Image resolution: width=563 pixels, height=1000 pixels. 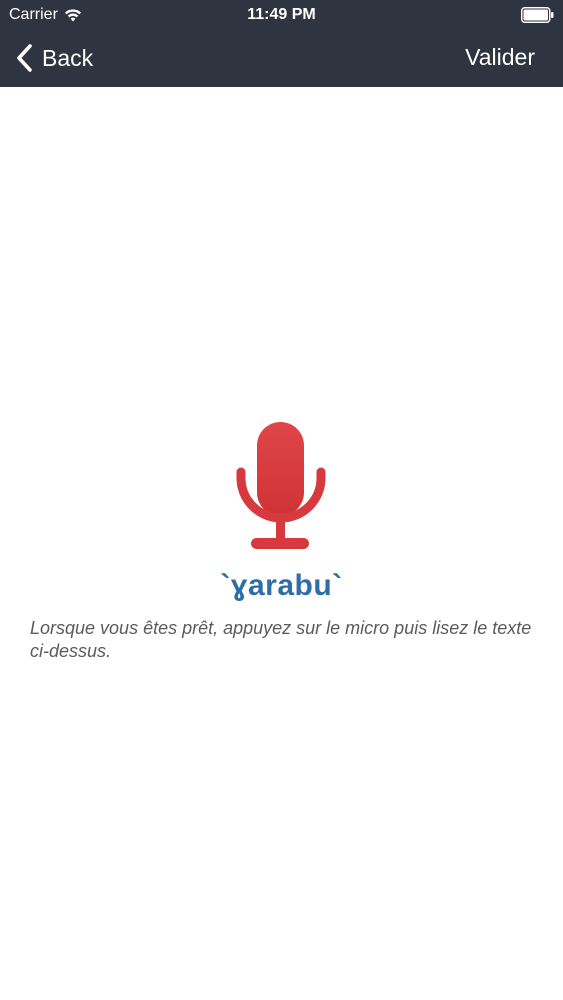 I want to click on navigation-bar: Back Valider, so click(x=281, y=58).